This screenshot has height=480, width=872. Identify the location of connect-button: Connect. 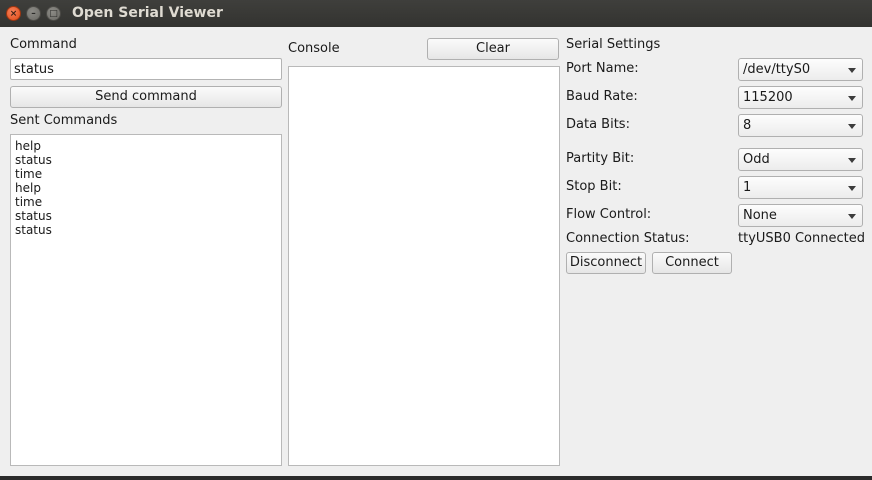
(692, 263).